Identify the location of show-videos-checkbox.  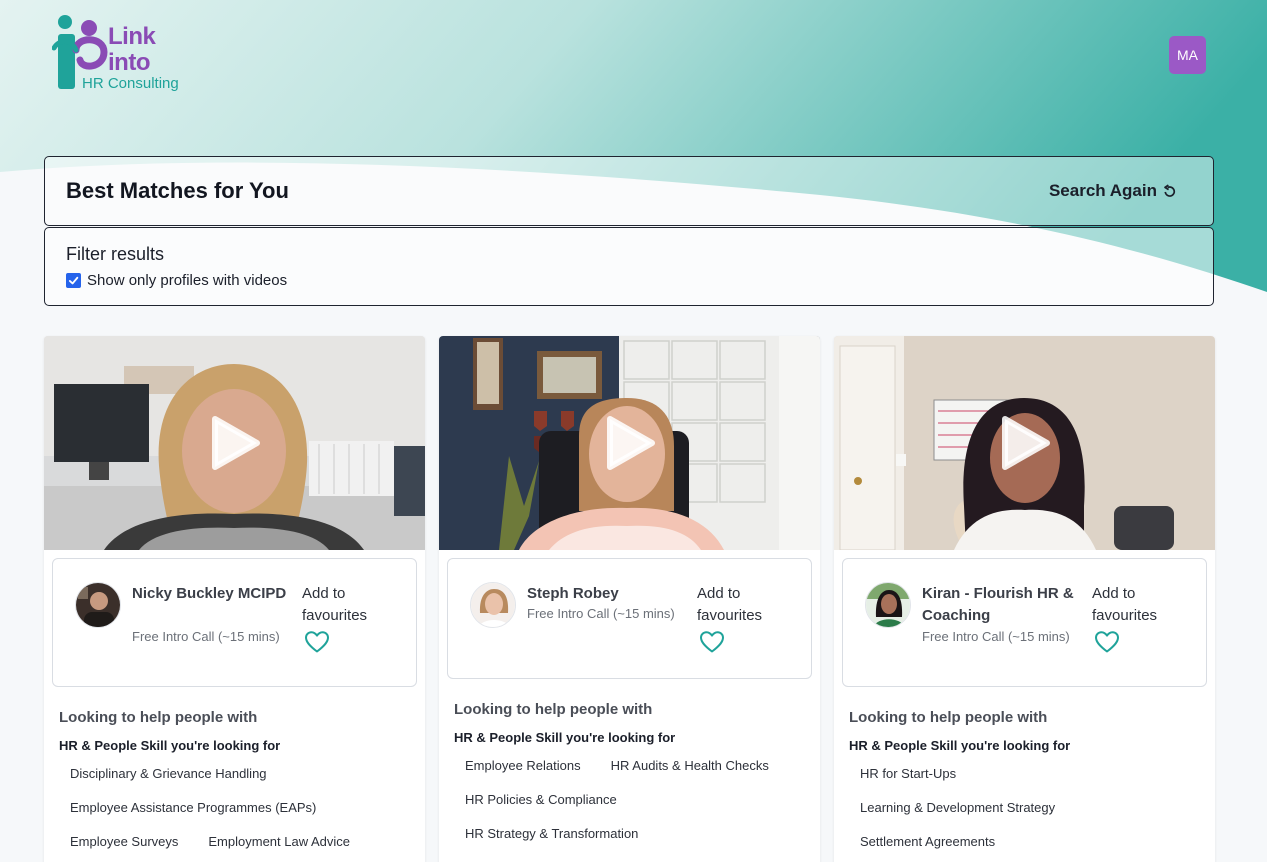
(73, 280).